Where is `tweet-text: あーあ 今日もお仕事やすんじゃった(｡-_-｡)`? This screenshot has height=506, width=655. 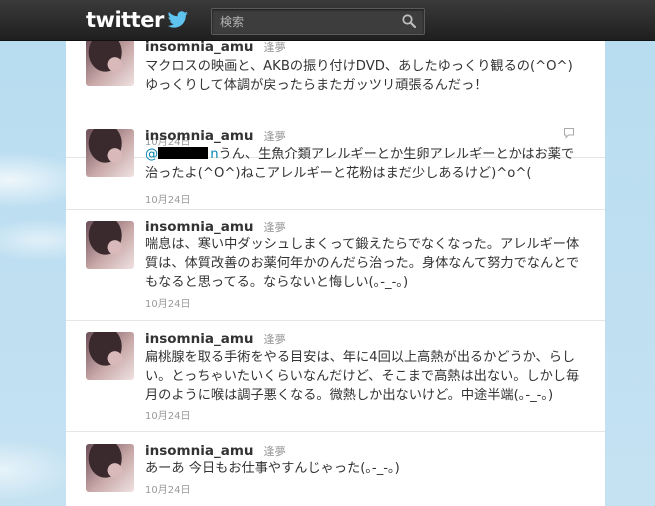 tweet-text: あーあ 今日もお仕事やすんじゃった(｡-_-｡) is located at coordinates (272, 468).